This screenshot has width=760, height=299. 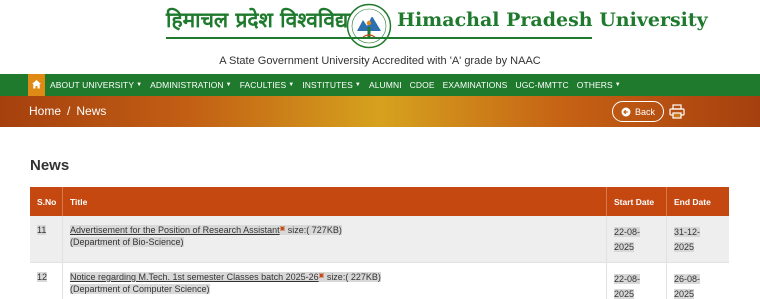 I want to click on column-header-start-date: Start Date, so click(x=637, y=201).